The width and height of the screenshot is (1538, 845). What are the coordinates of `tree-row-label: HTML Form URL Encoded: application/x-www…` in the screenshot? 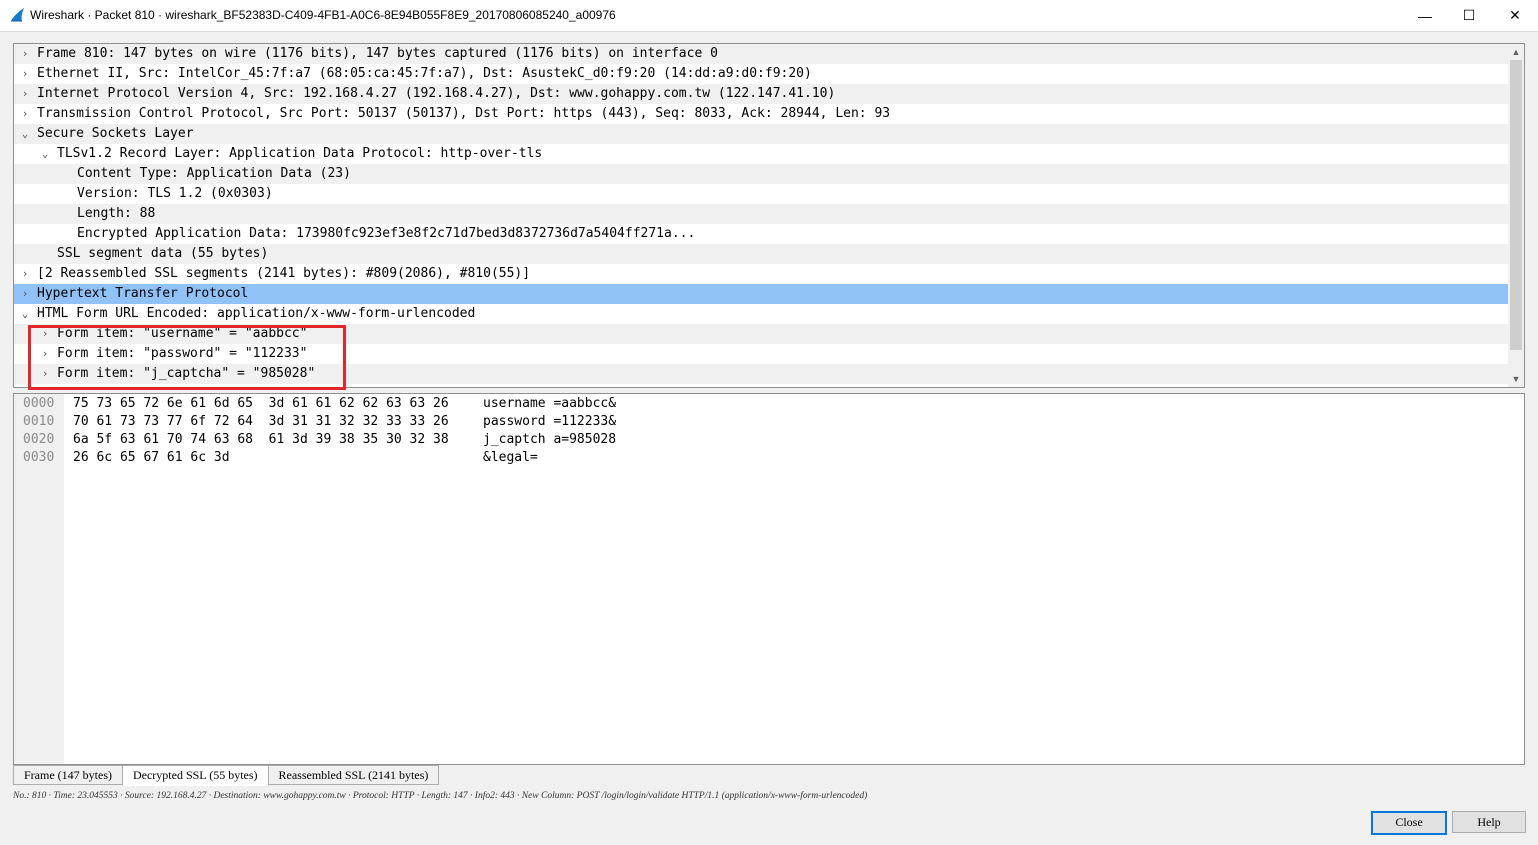 It's located at (256, 313).